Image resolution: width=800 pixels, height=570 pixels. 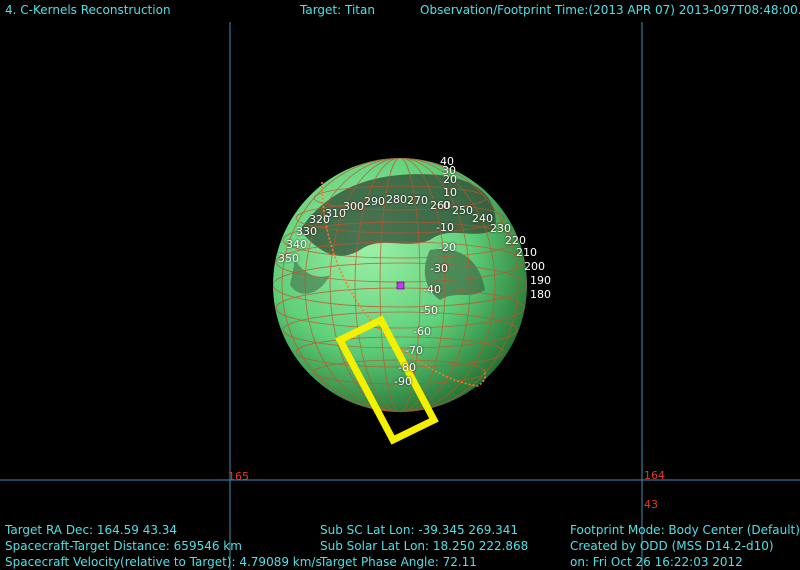 I want to click on latitude-label: 0, so click(x=446, y=205).